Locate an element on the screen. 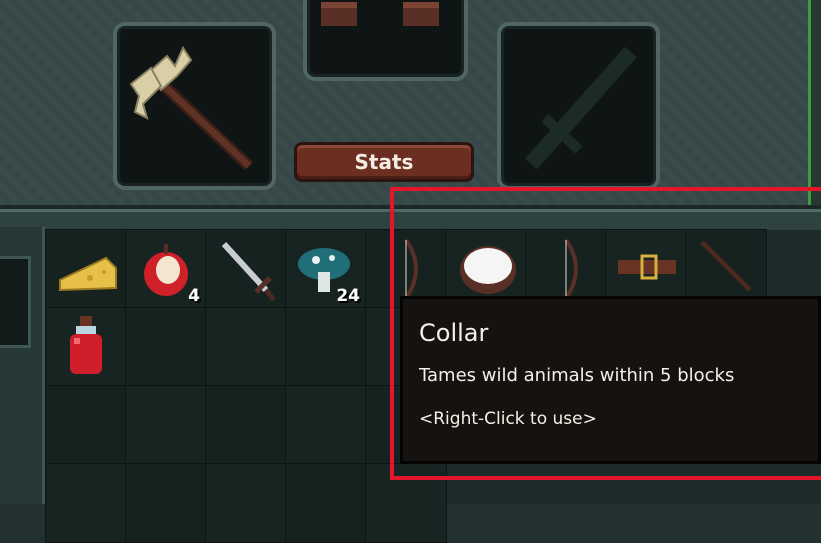 This screenshot has width=821, height=543. side-bar is located at coordinates (814, 102).